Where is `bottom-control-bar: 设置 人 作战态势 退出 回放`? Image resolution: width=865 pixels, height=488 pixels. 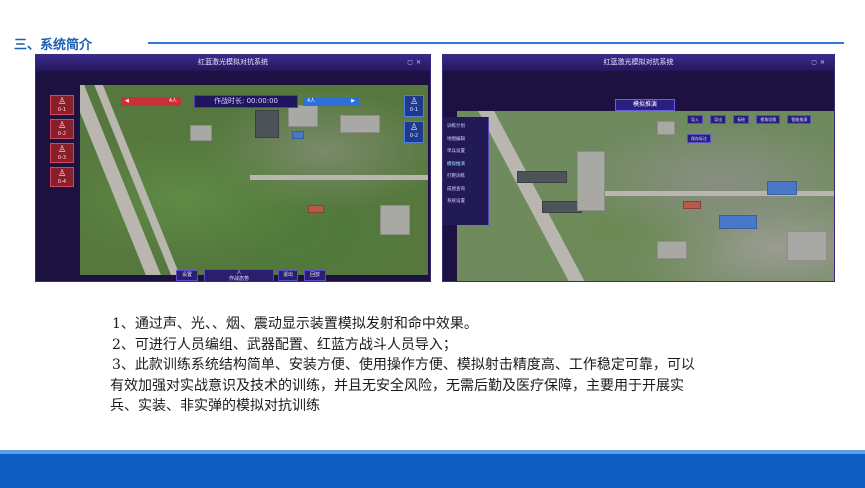 bottom-control-bar: 设置 人 作战态势 退出 回放 is located at coordinates (256, 275).